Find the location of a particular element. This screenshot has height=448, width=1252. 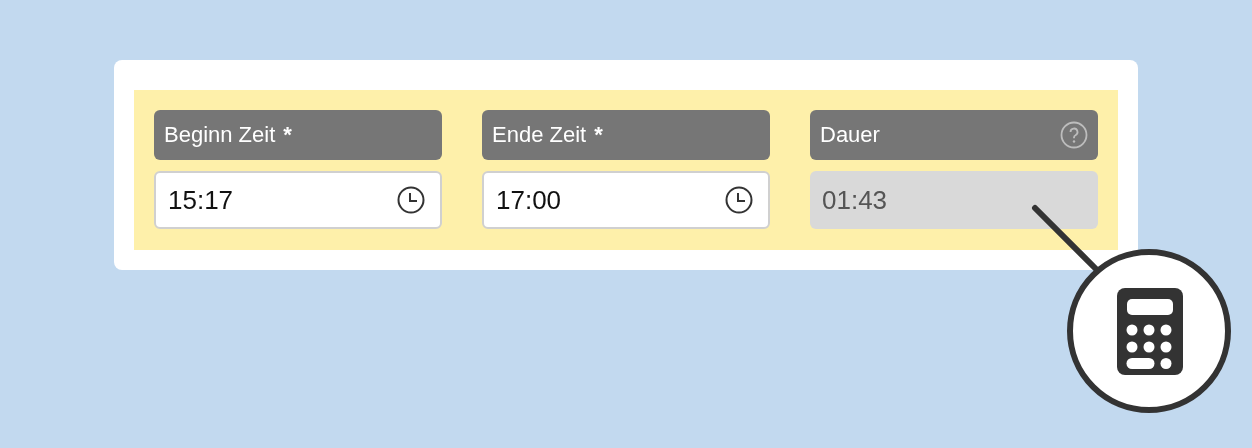

label-text: Beginn Zeit is located at coordinates (220, 135).